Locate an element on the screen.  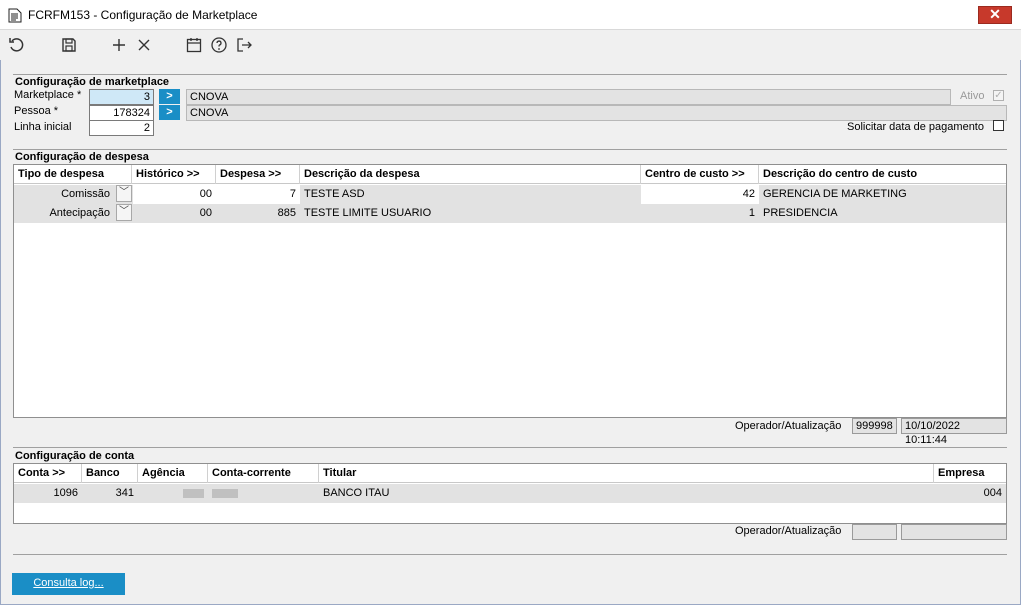
close-button: ✕ is located at coordinates (995, 15).